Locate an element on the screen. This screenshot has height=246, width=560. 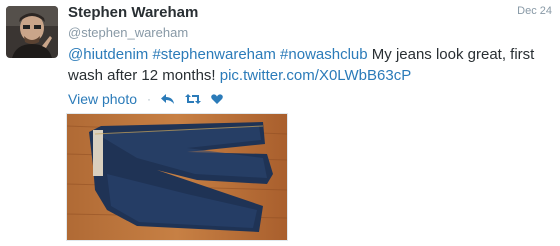
heart-icon is located at coordinates (217, 99).